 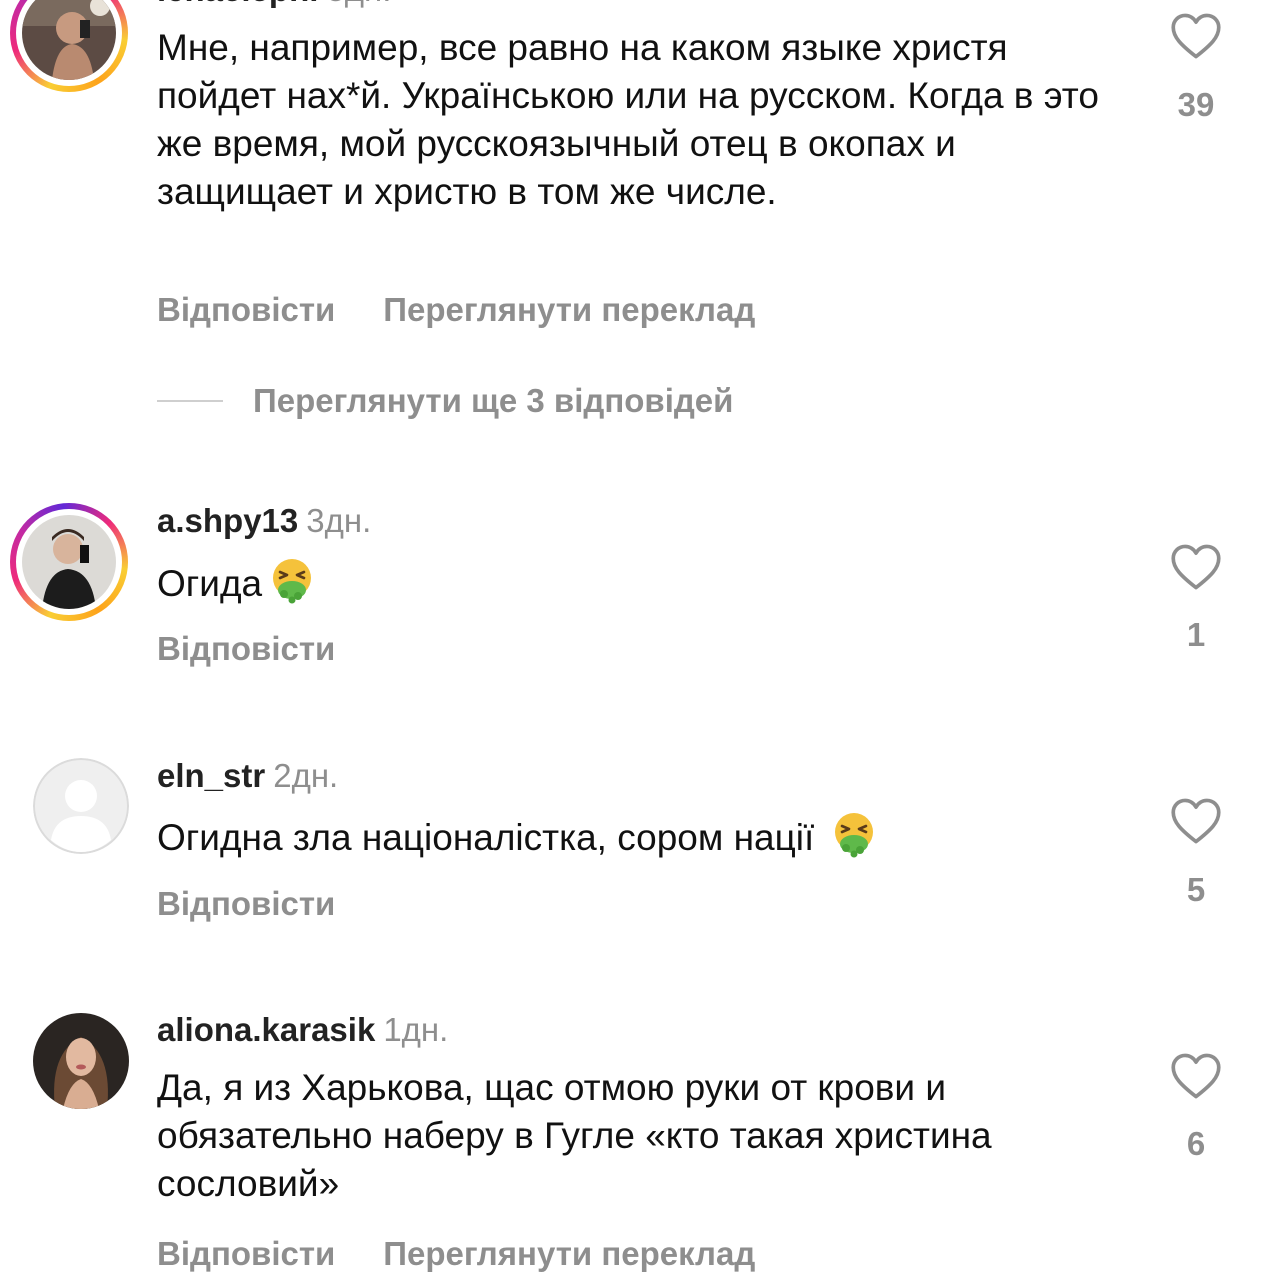 I want to click on comment-username: a.shpy13, so click(x=227, y=520).